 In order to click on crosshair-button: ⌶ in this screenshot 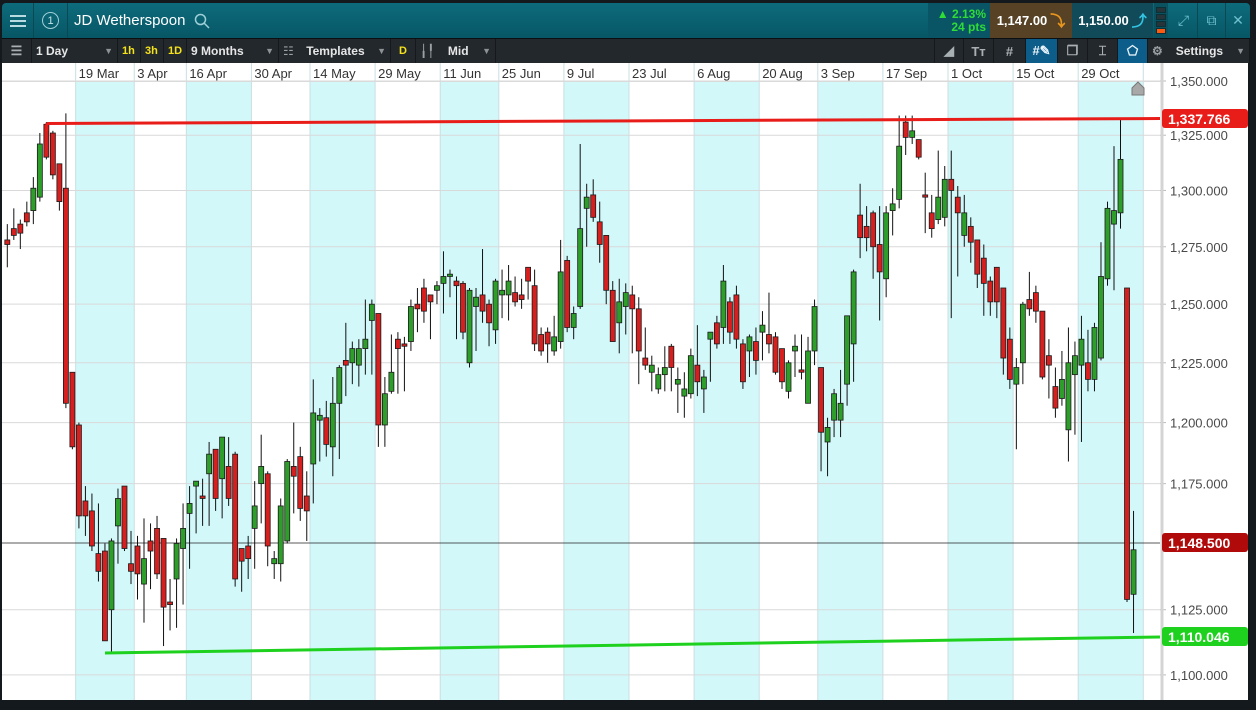, I will do `click(1103, 51)`.